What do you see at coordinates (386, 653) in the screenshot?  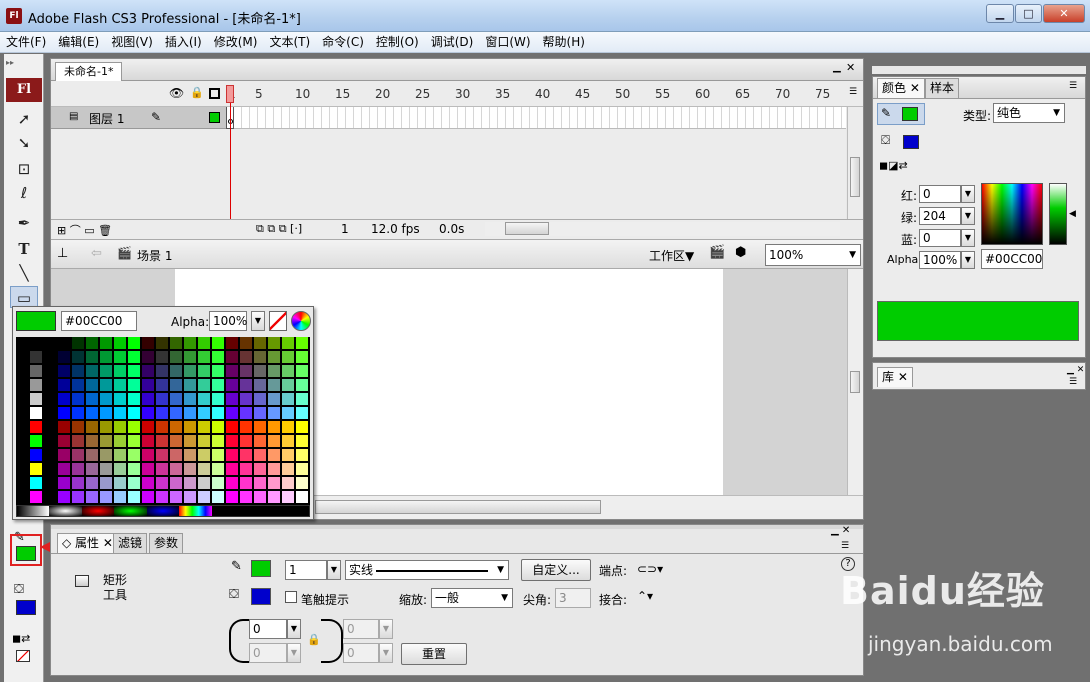 I see `corner-dropdown-4: ▼` at bounding box center [386, 653].